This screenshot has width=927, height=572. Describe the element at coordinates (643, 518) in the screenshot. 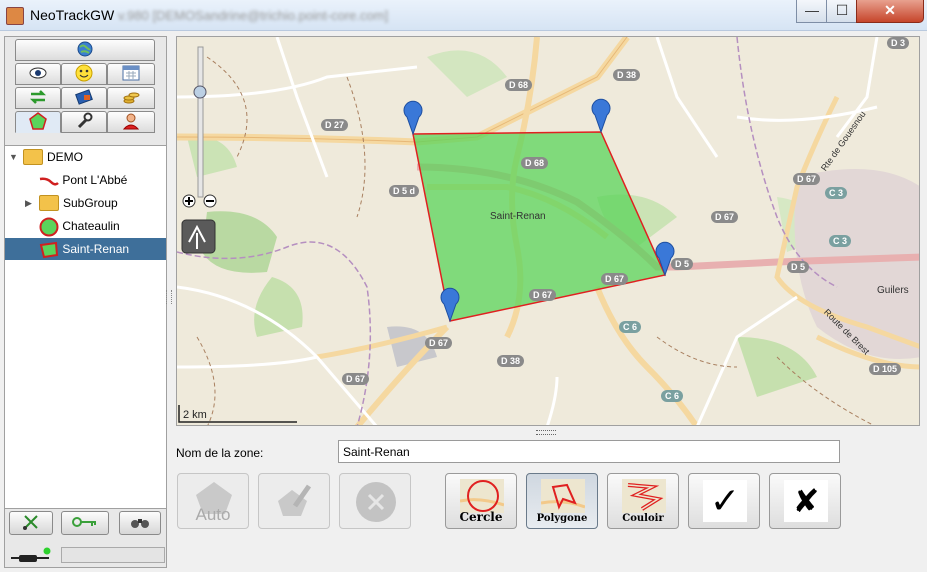

I see `corridor-tool-label: Couloir` at that location.